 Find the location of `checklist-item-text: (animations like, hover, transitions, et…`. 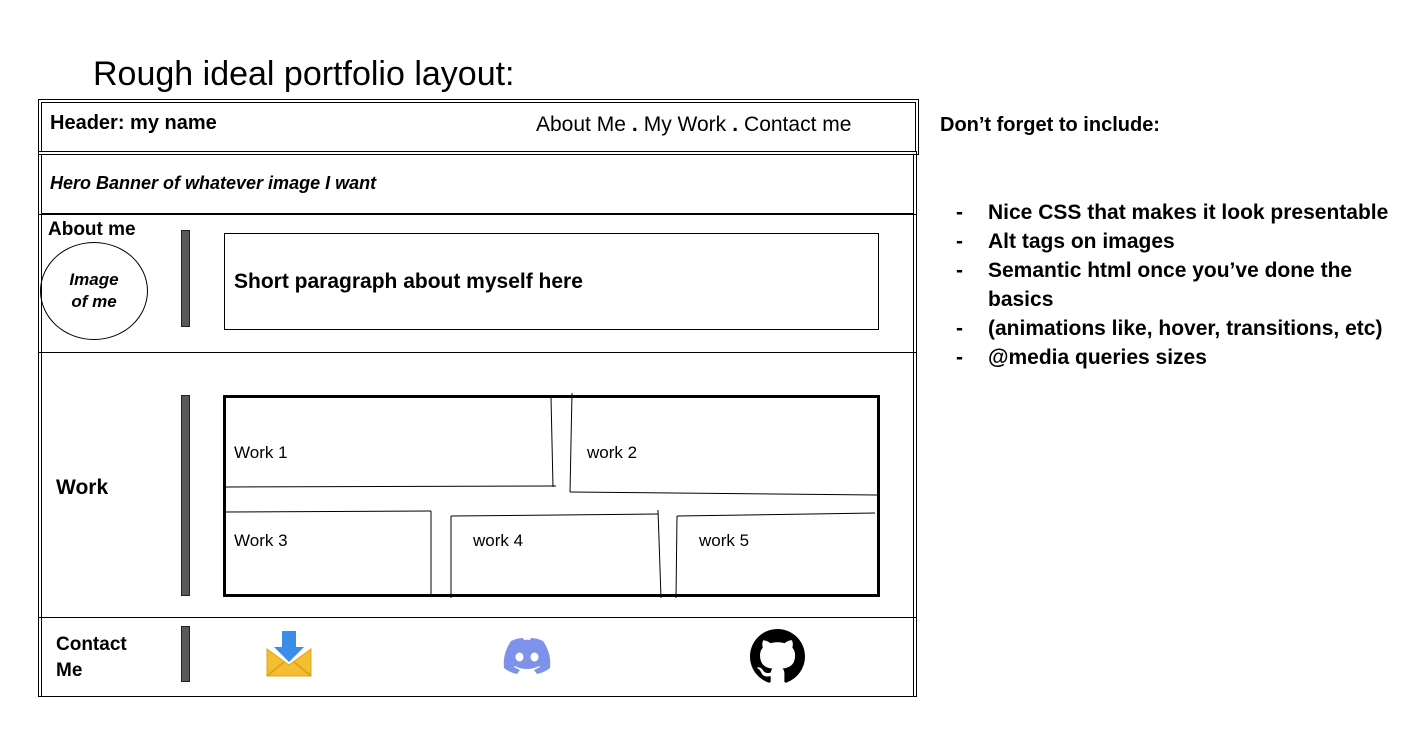

checklist-item-text: (animations like, hover, transitions, et… is located at coordinates (1185, 328).